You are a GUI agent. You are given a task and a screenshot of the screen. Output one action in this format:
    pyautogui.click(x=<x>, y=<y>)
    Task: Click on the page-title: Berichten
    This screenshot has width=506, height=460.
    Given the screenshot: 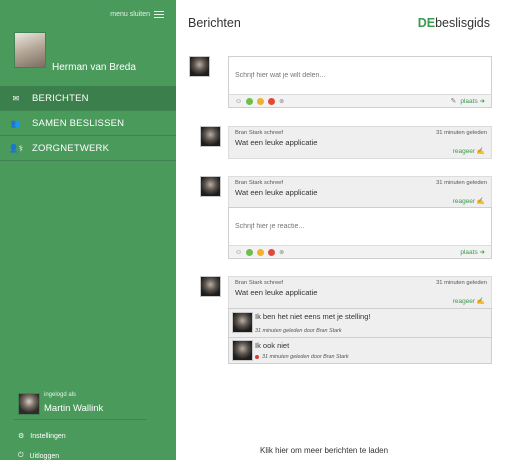 What is the action you would take?
    pyautogui.click(x=214, y=23)
    